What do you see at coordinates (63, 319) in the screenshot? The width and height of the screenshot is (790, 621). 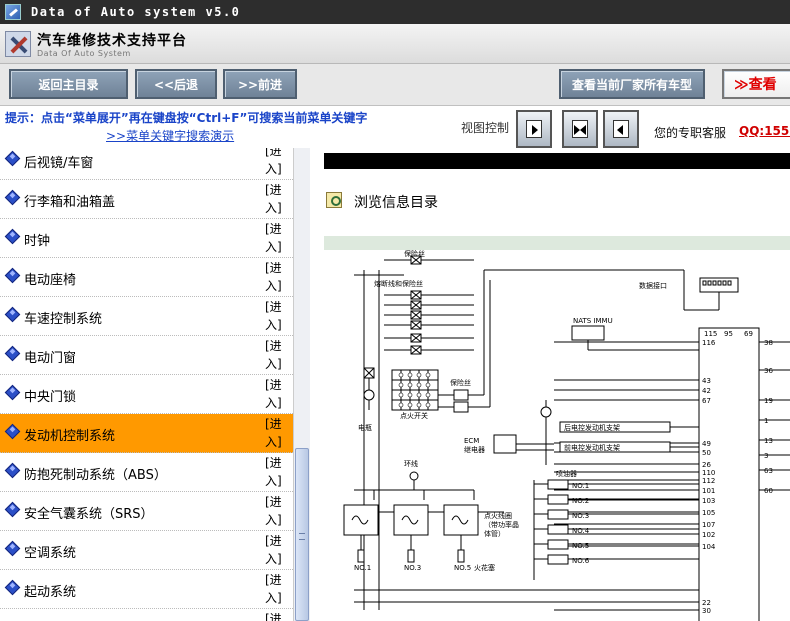 I see `menu-item-label: 车速控制系统` at bounding box center [63, 319].